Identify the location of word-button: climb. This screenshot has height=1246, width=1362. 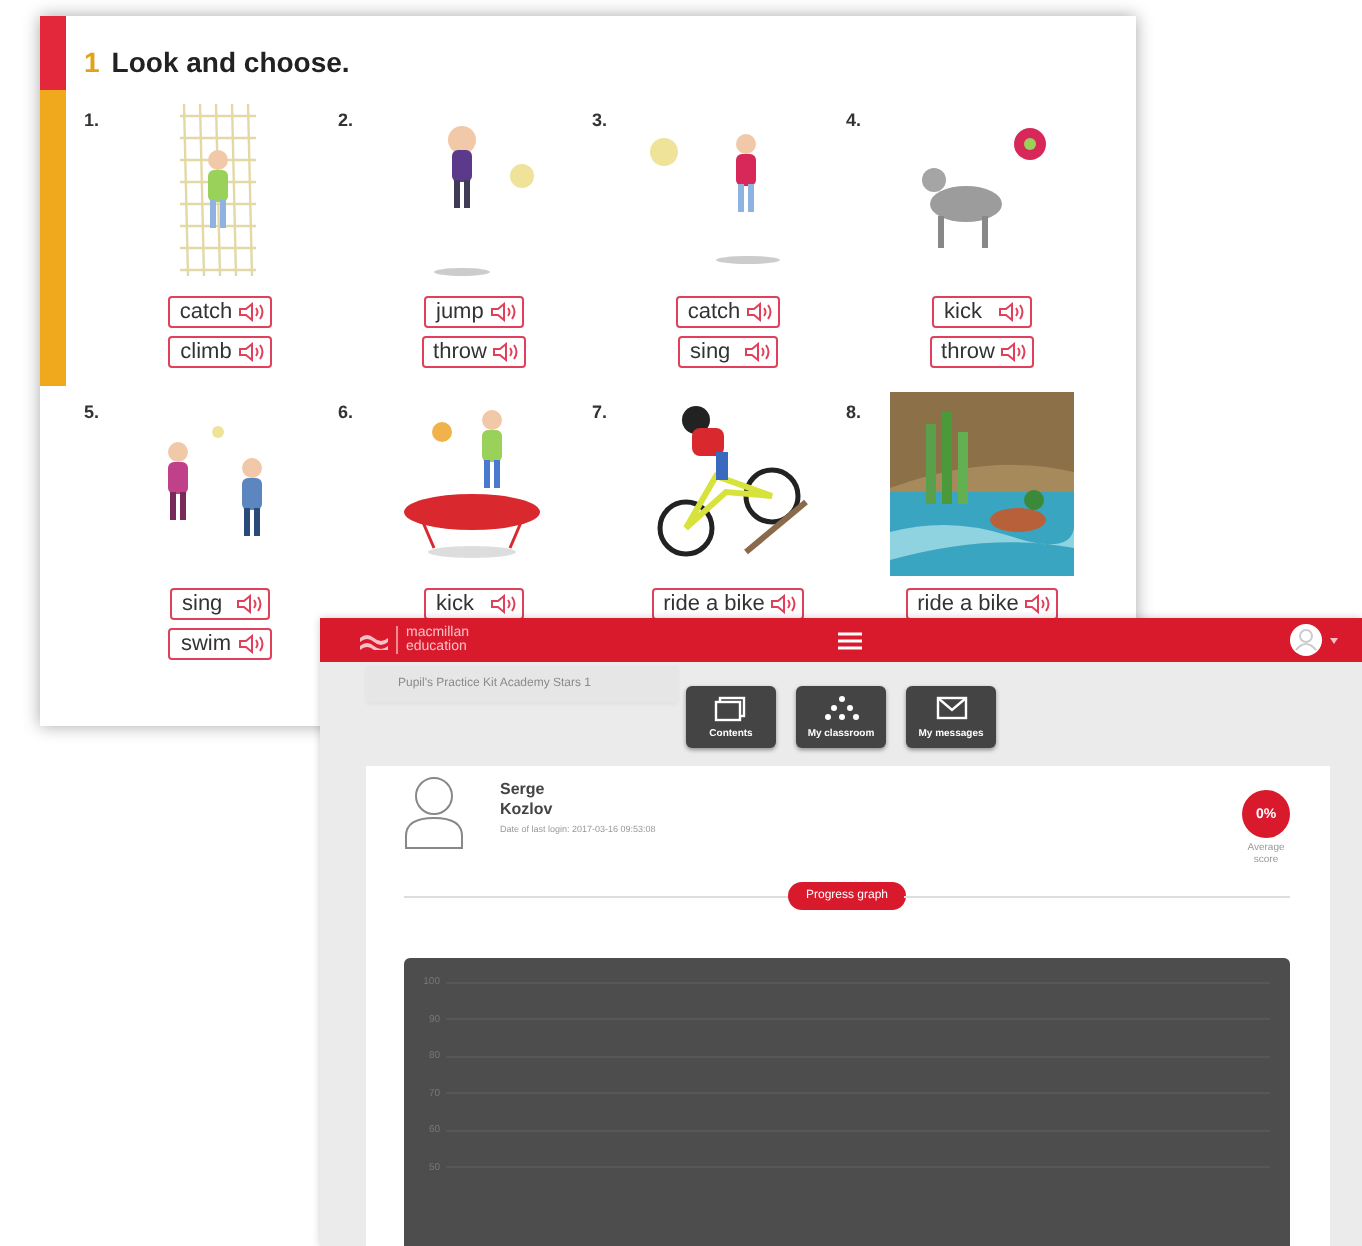
(220, 352).